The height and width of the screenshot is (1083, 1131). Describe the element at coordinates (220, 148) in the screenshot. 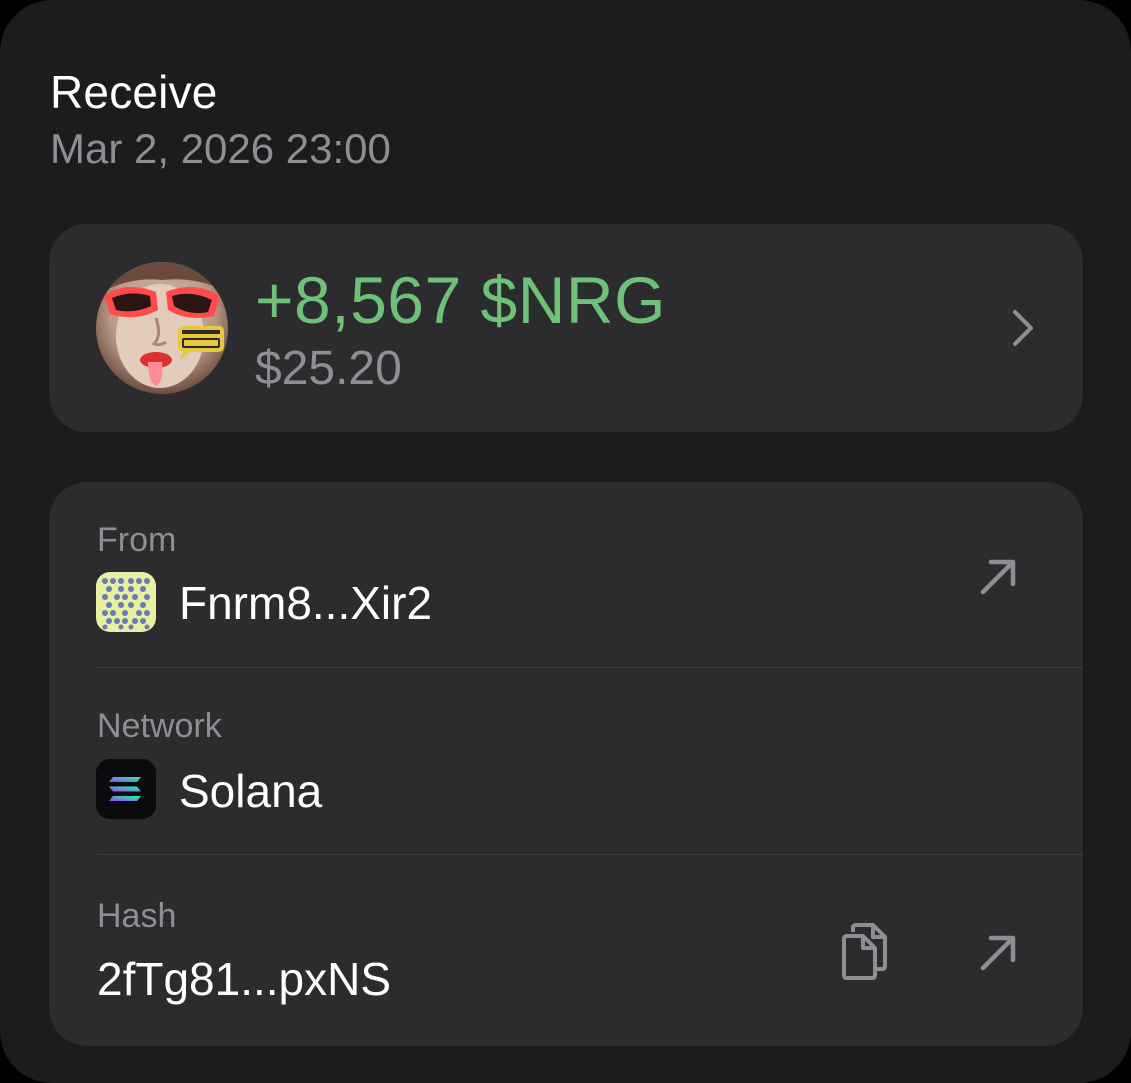

I see `transaction-datetime: Mar 2, 2026 23:00` at that location.